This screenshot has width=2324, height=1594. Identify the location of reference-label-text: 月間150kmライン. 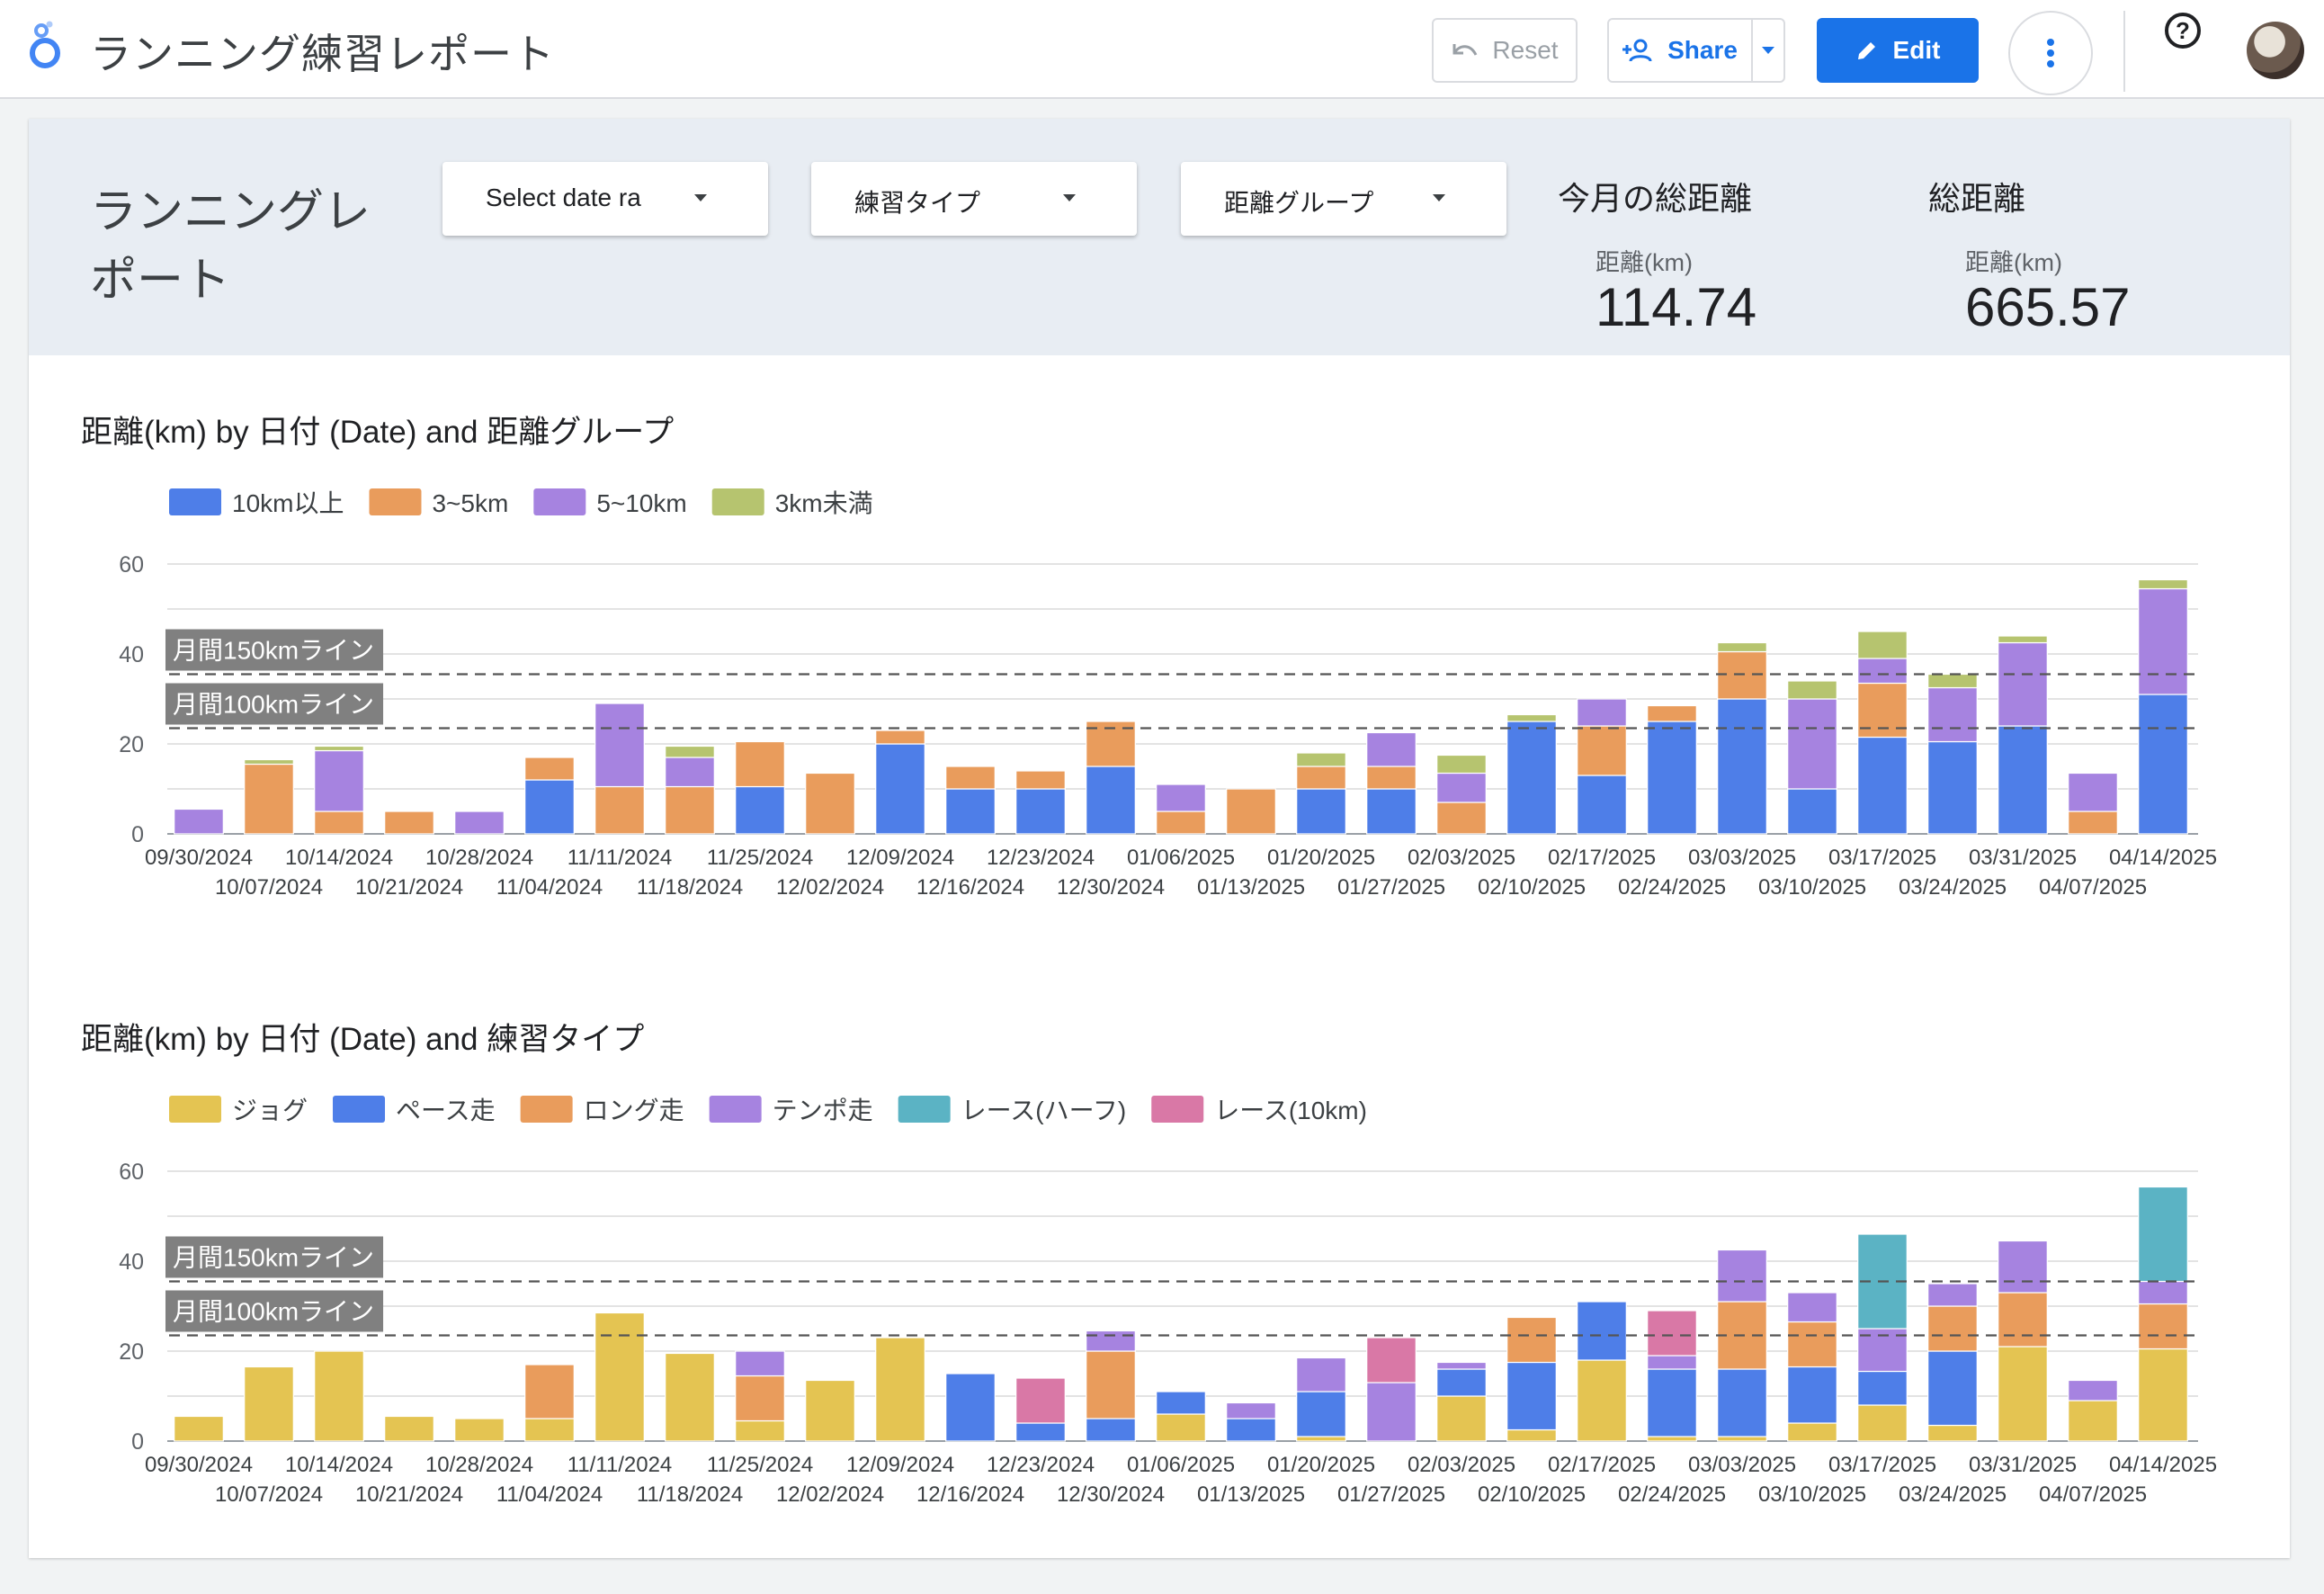
(273, 1258).